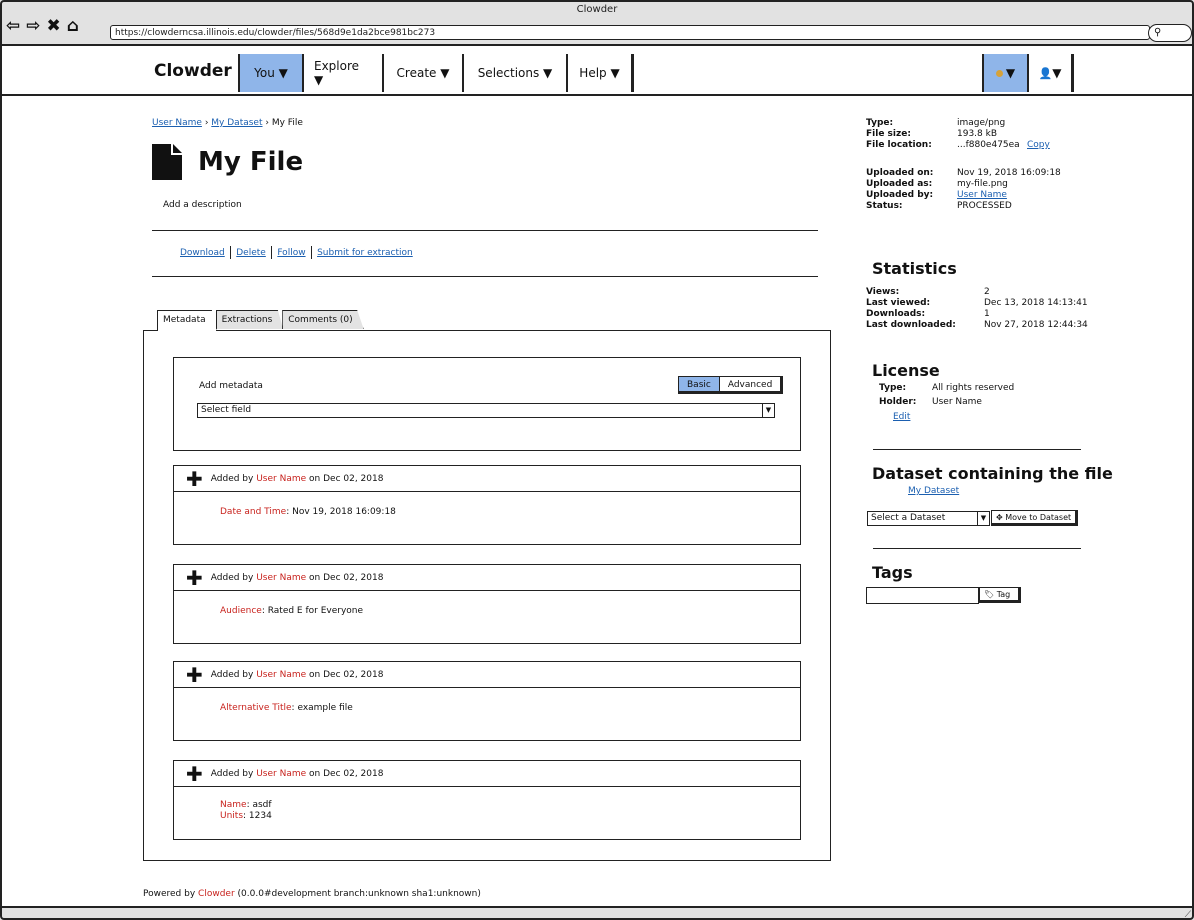  I want to click on license-holder-label: Holder:, so click(898, 402).